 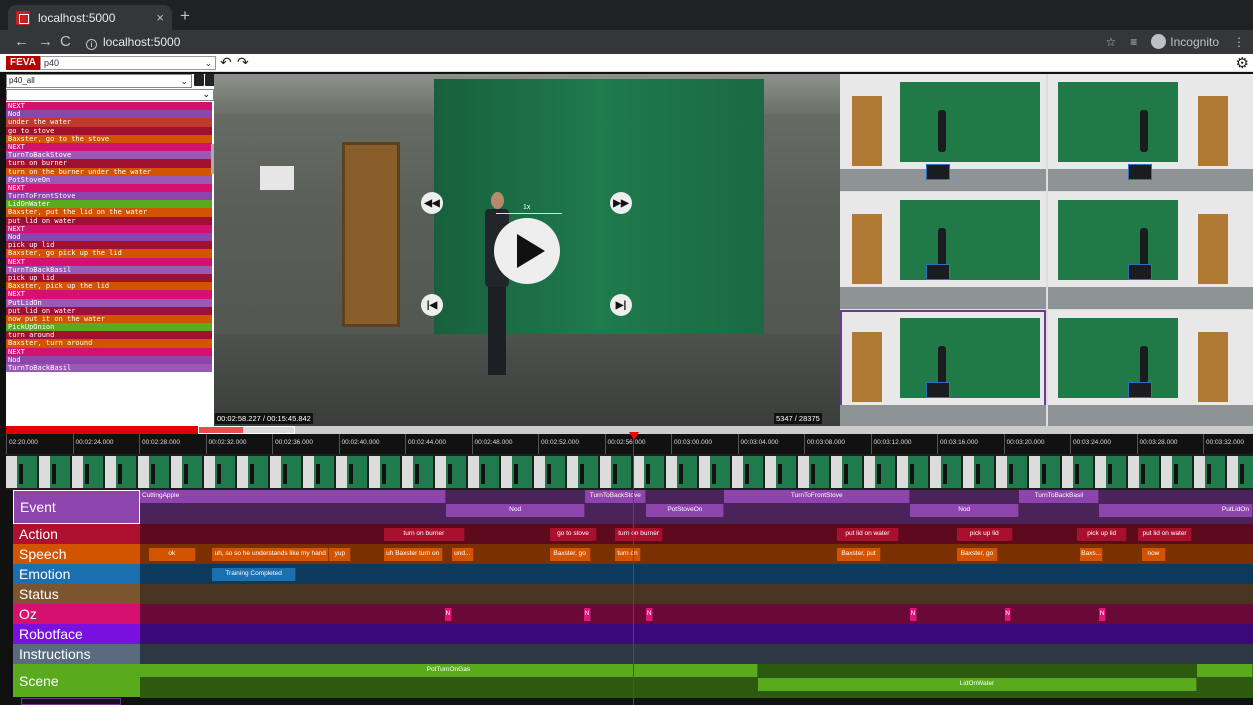 What do you see at coordinates (185, 16) in the screenshot?
I see `new-tab-button: +` at bounding box center [185, 16].